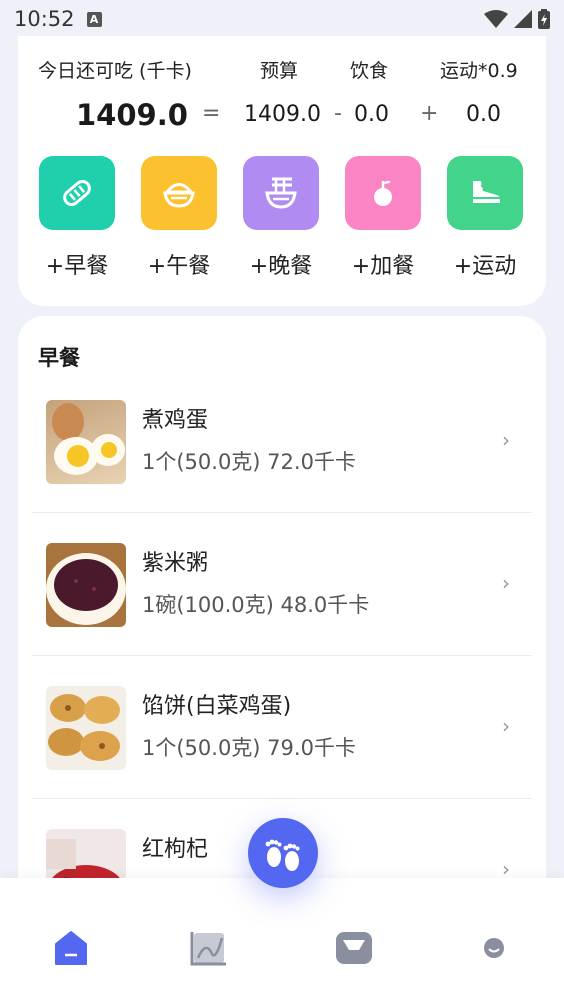 The height and width of the screenshot is (1004, 564). I want to click on add-dinner-button: +晚餐, so click(281, 218).